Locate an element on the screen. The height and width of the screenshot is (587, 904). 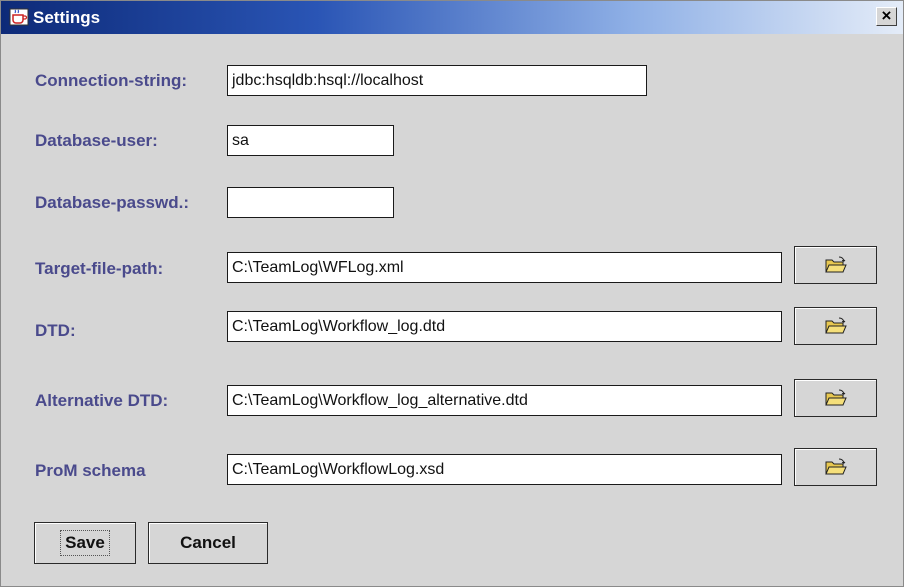
cancel-button: Cancel is located at coordinates (208, 543).